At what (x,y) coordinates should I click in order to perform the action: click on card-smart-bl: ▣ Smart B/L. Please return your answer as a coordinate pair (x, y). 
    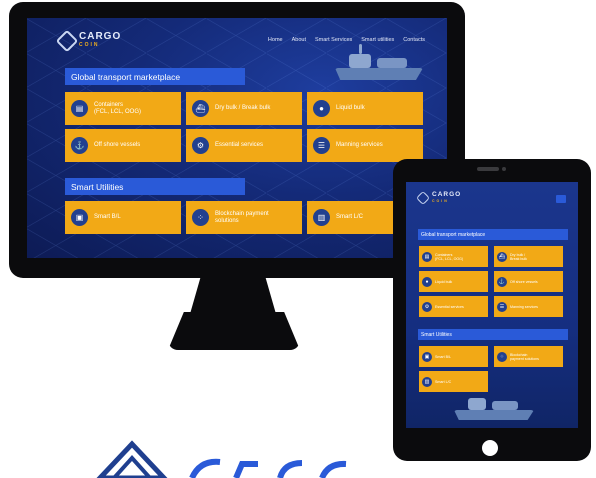
    Looking at the image, I should click on (123, 217).